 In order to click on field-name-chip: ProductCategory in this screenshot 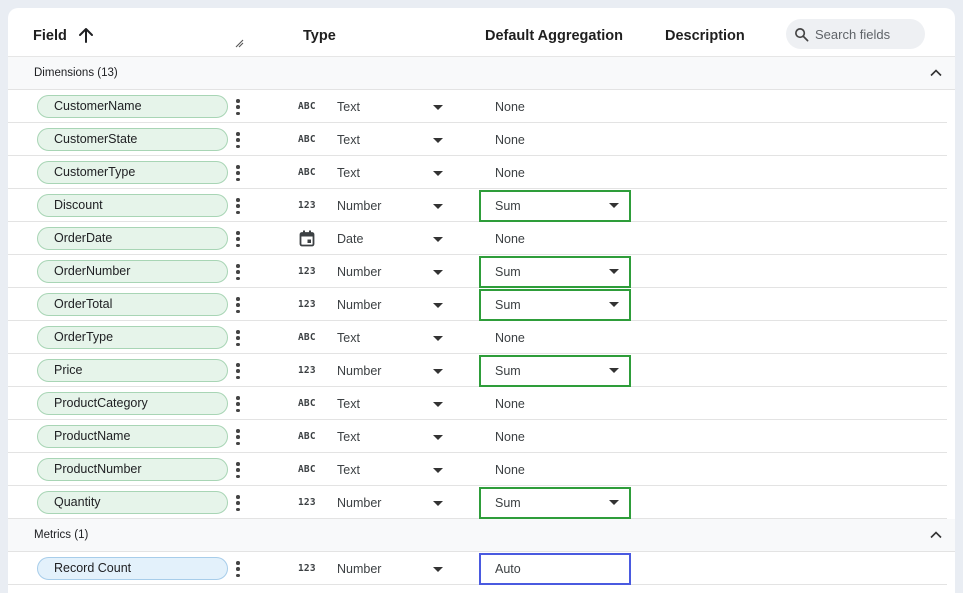, I will do `click(132, 403)`.